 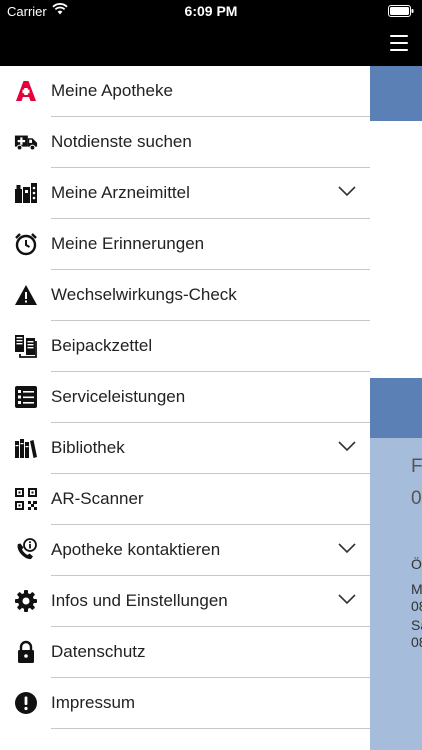 I want to click on clock: 6:09 PM, so click(x=211, y=11).